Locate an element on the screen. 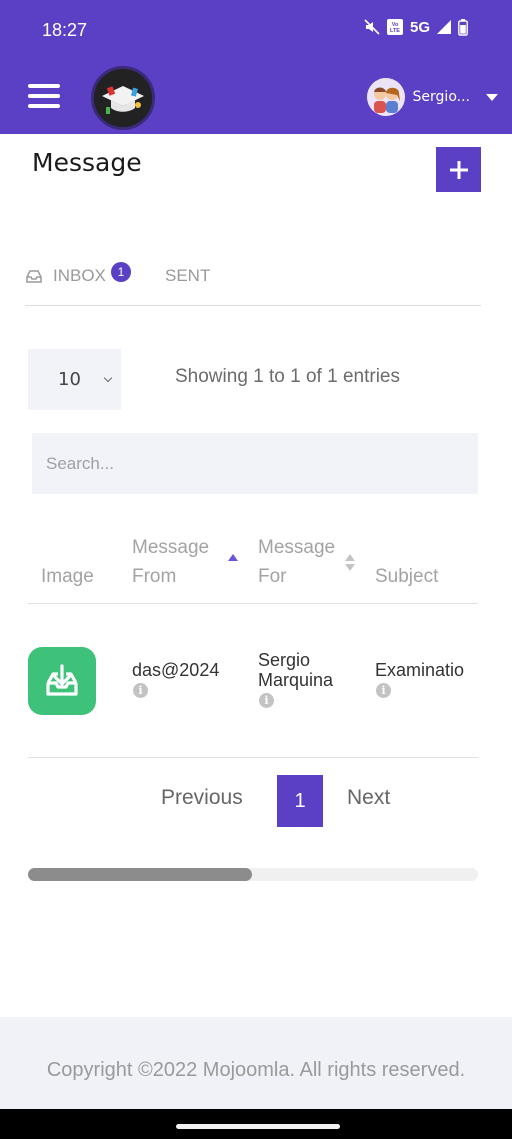  sort-asc-icon is located at coordinates (233, 557).